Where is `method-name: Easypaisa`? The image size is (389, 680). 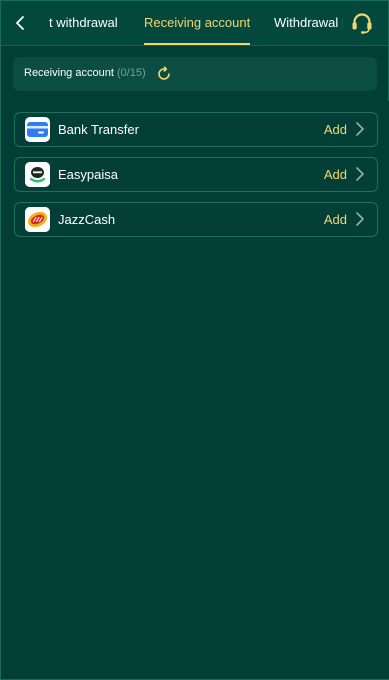 method-name: Easypaisa is located at coordinates (88, 174).